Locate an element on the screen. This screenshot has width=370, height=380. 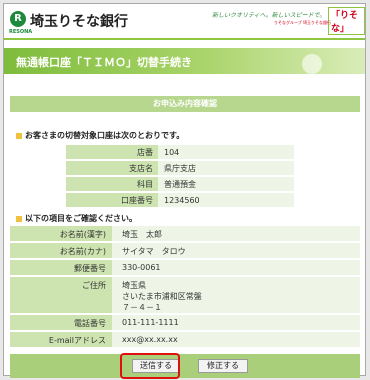
button-bar: 送信する 修正する is located at coordinates (185, 366).